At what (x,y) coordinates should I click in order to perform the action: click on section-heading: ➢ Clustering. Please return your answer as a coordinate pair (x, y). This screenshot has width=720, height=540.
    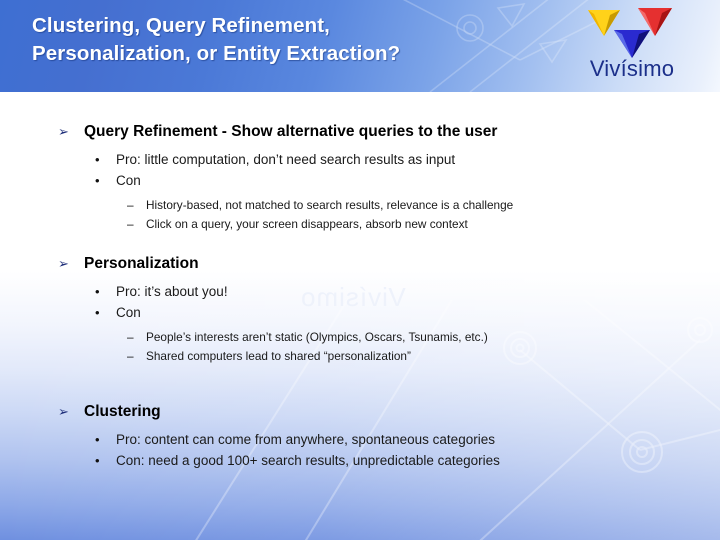
    Looking at the image, I should click on (360, 412).